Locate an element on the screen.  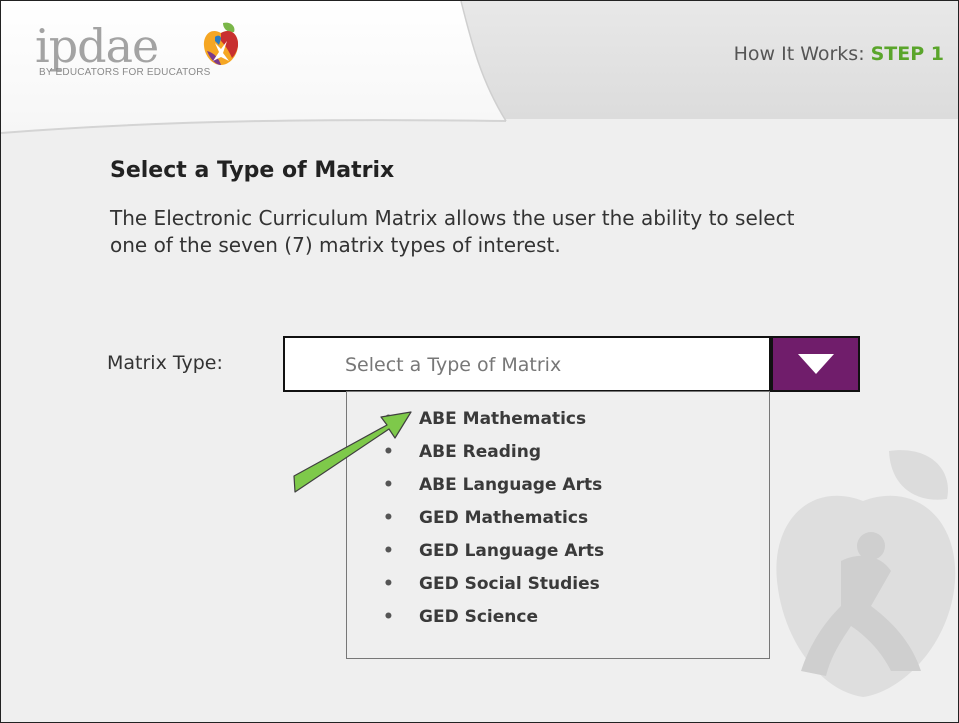
ipdae-logo: ipdae BY EDUCATORS FOR EDUCATORS is located at coordinates (137, 48).